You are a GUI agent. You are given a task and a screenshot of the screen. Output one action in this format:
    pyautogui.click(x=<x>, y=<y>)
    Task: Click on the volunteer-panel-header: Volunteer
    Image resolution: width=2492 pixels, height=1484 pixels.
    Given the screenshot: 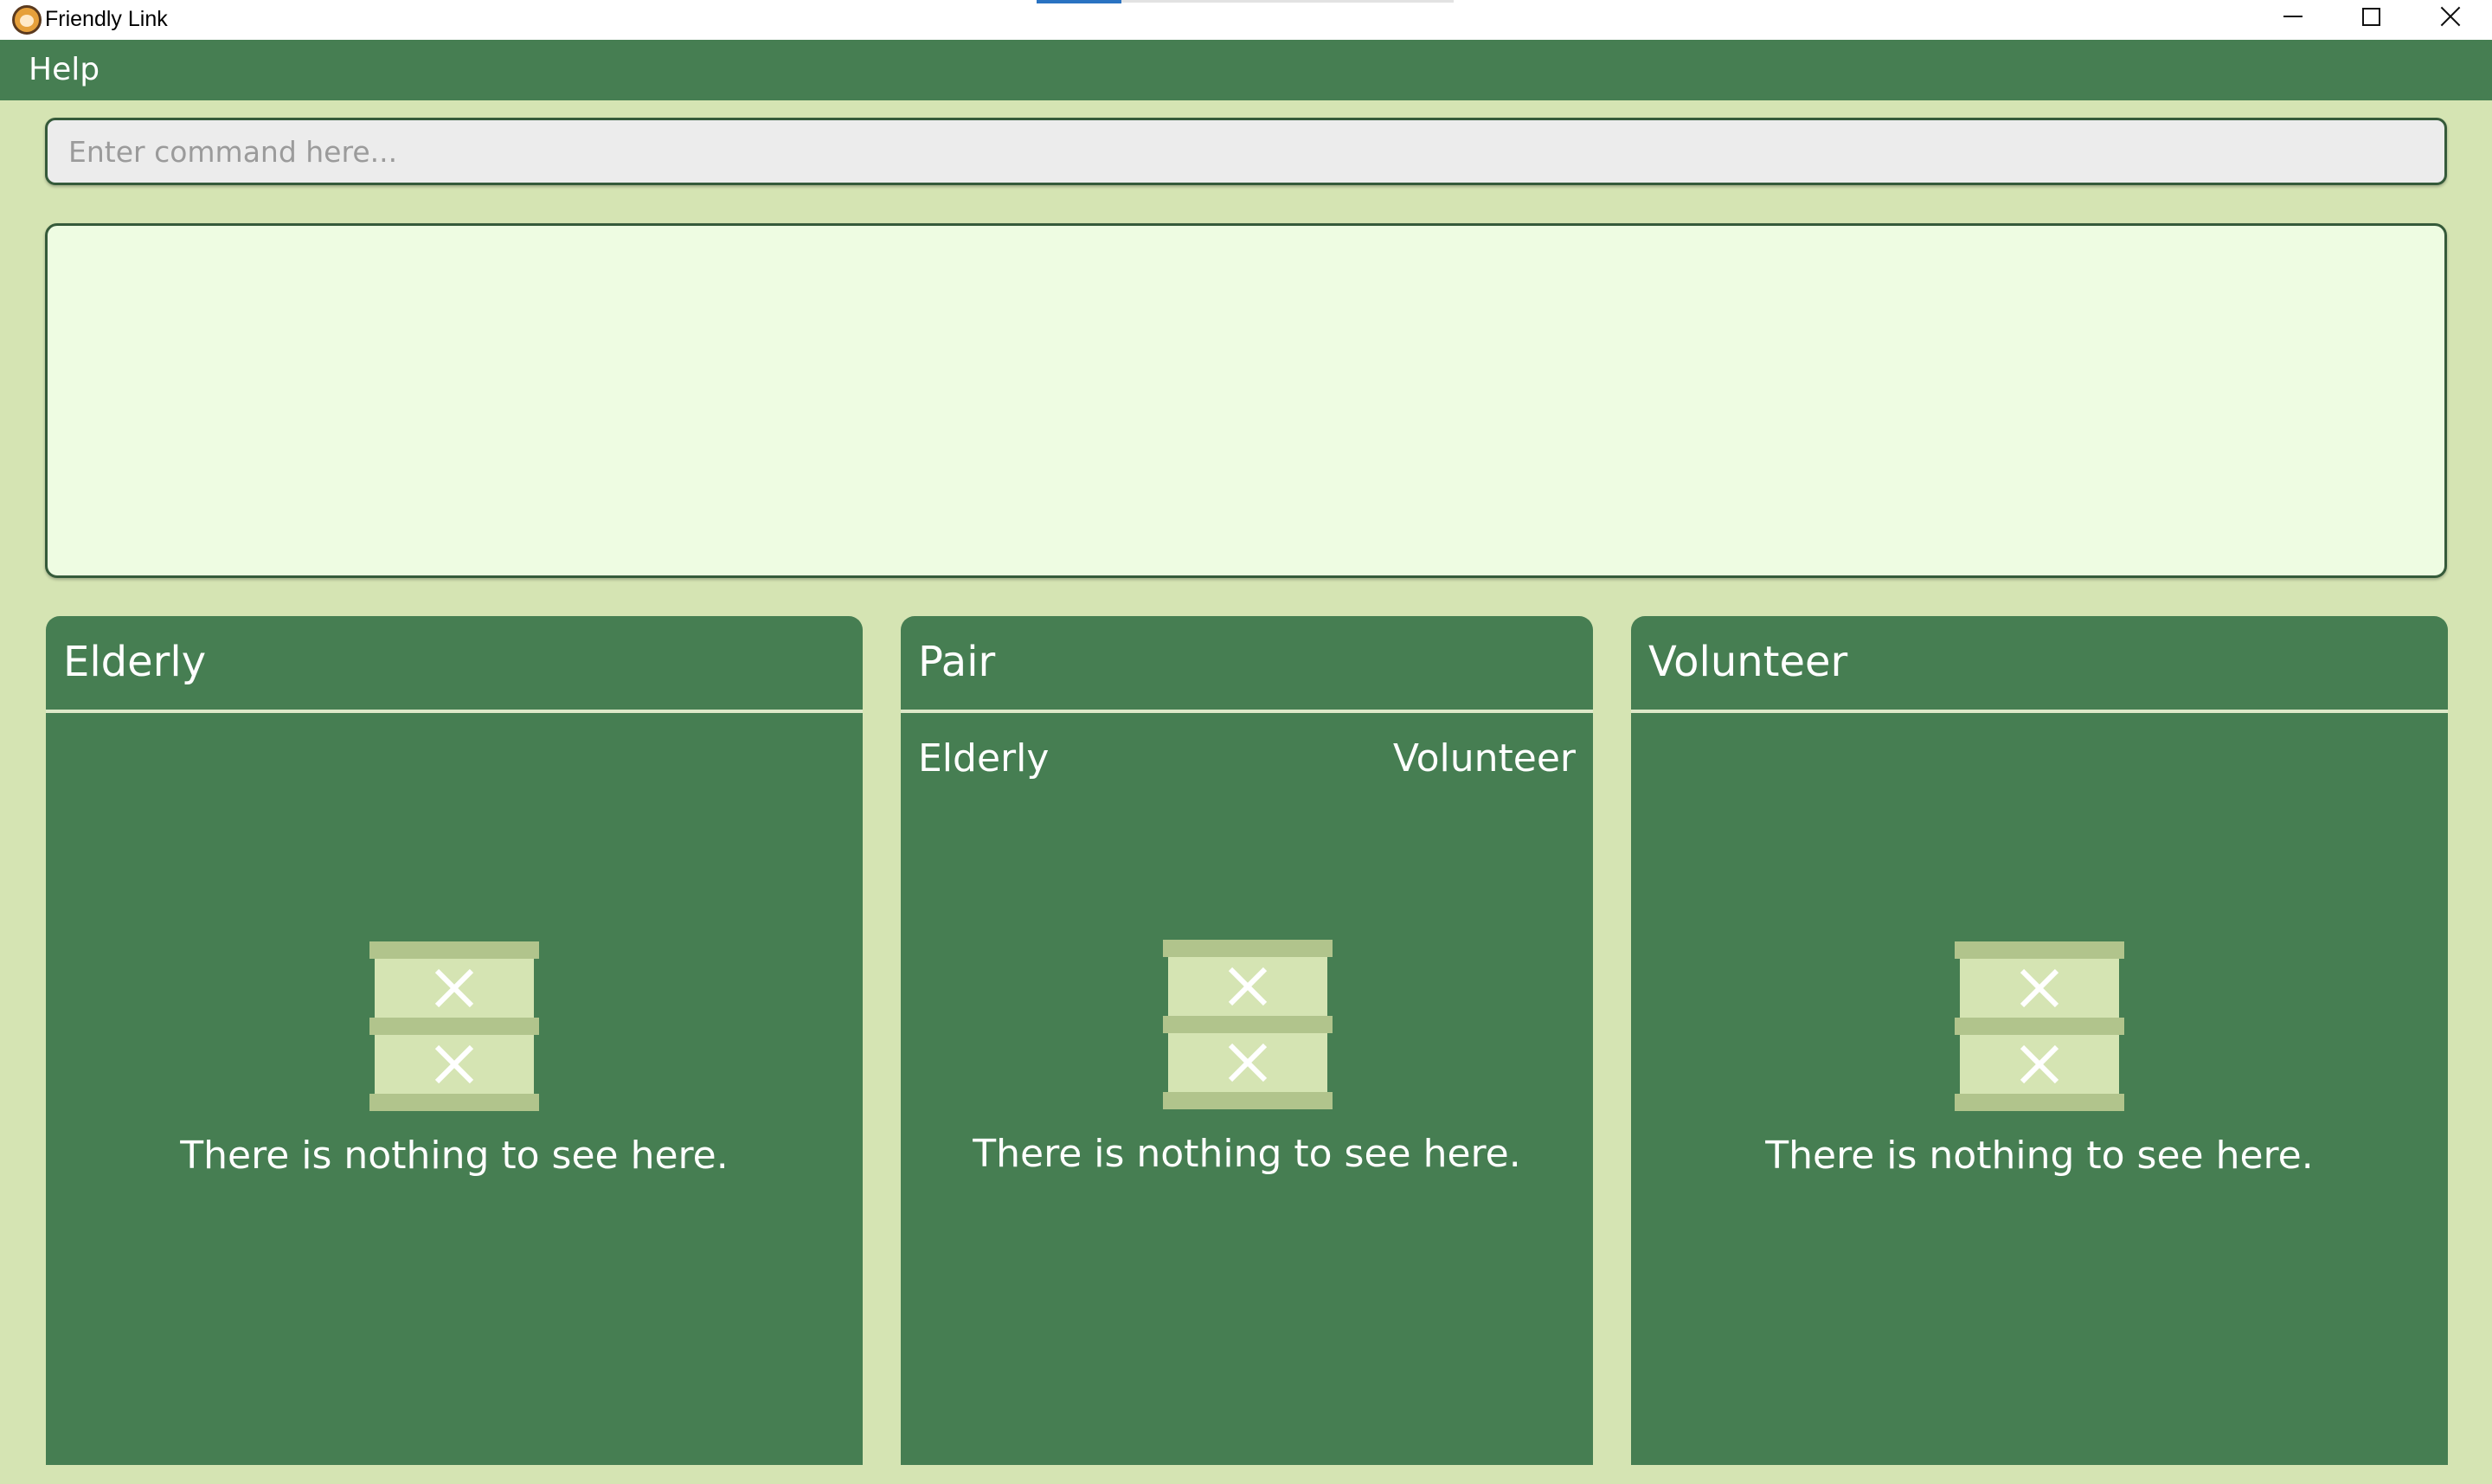 What is the action you would take?
    pyautogui.click(x=2040, y=665)
    